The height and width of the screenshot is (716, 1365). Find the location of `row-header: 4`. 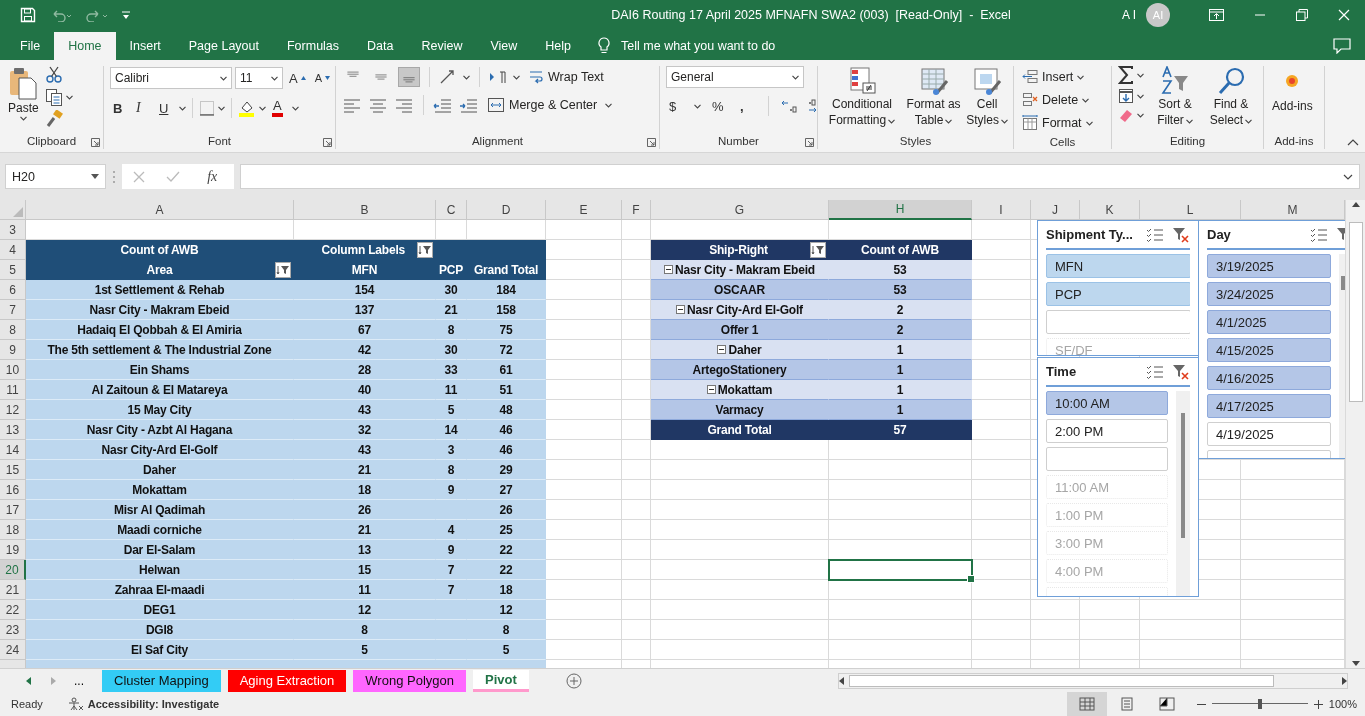

row-header: 4 is located at coordinates (13, 250).